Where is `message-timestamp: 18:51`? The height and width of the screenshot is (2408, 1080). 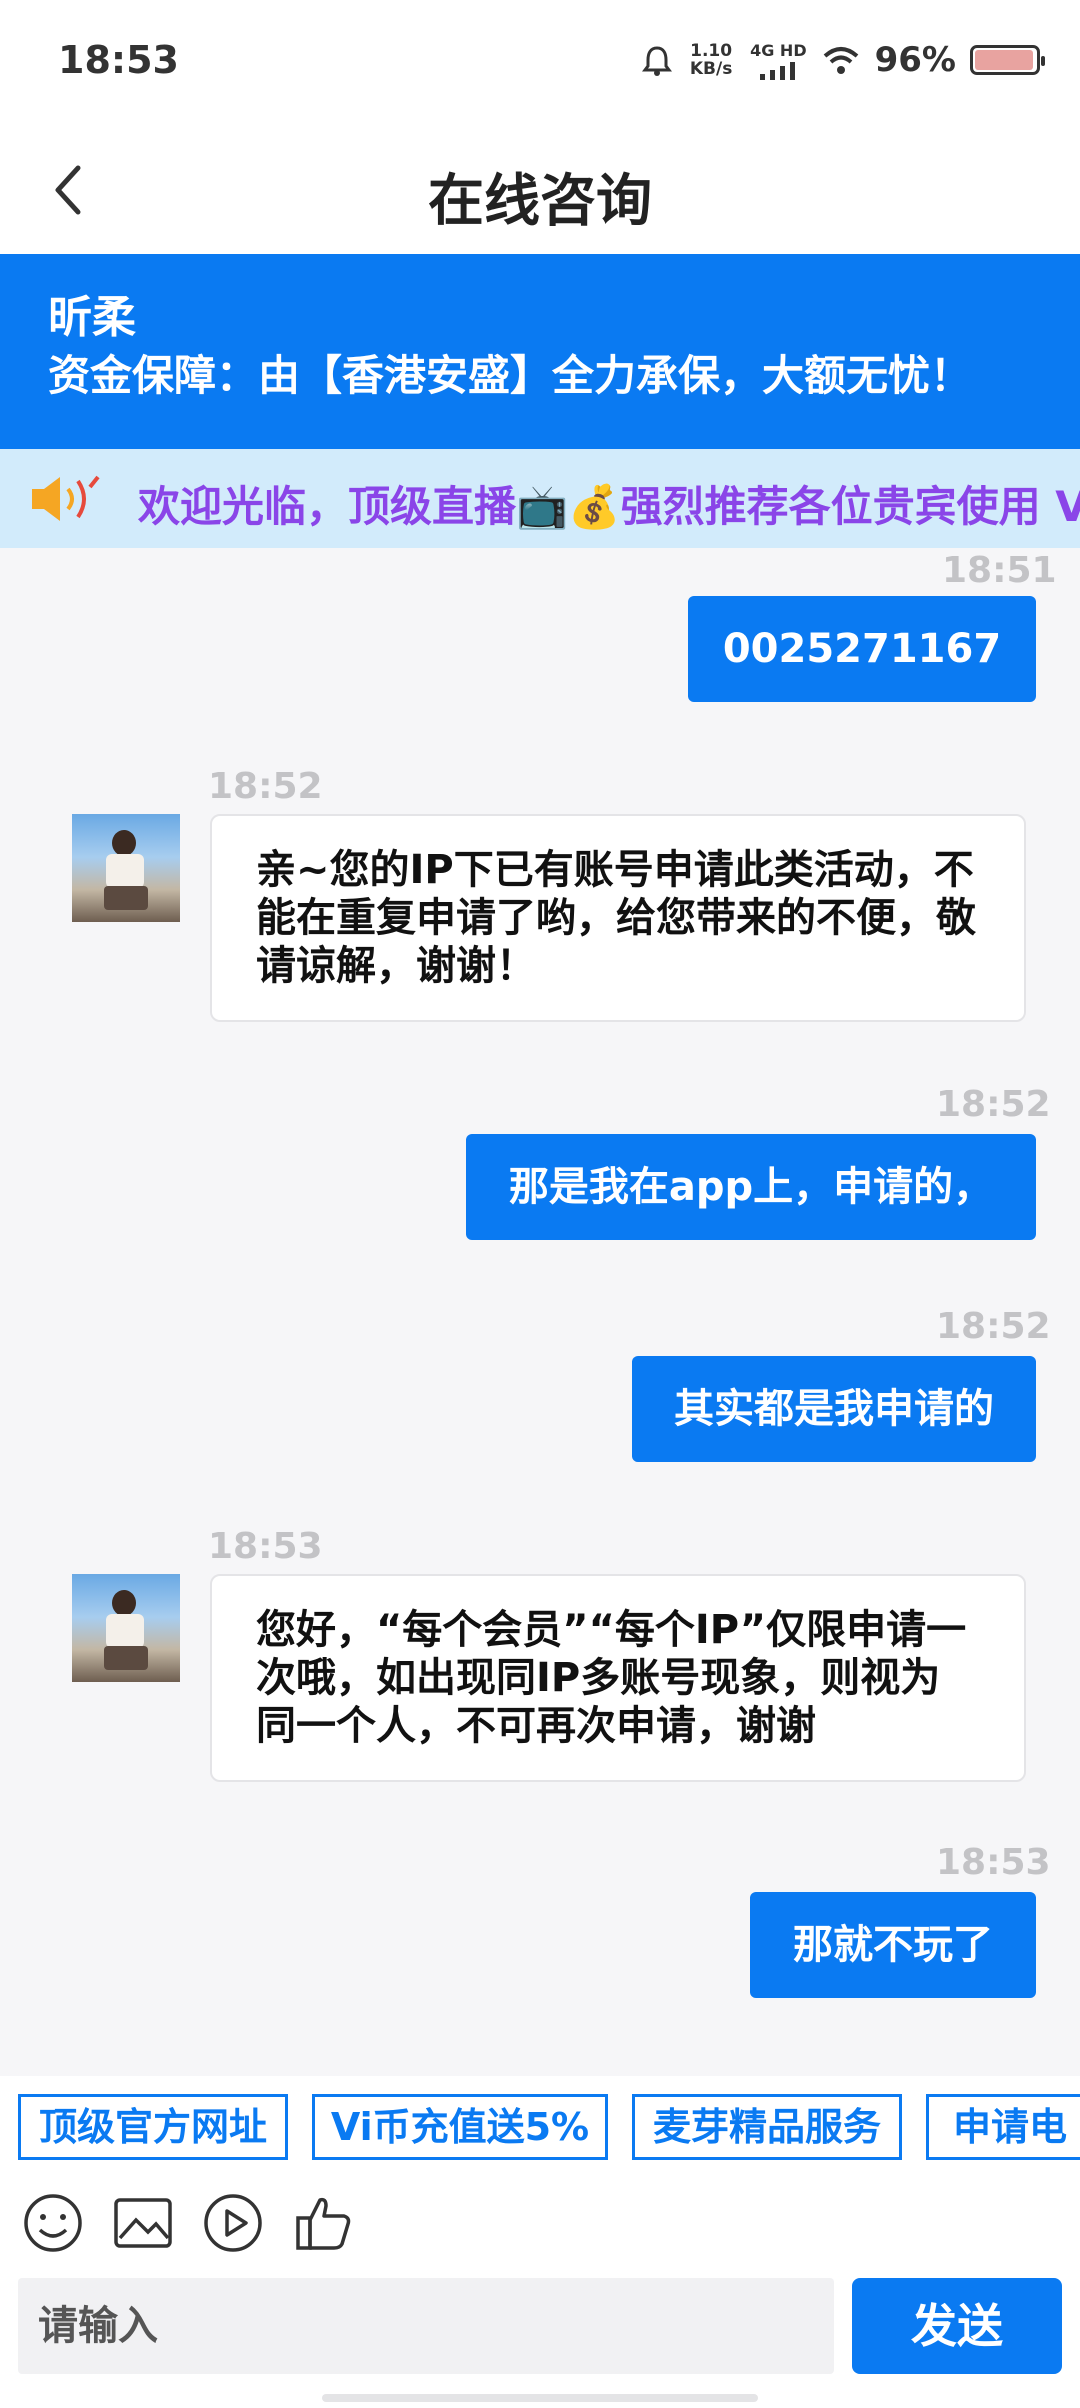
message-timestamp: 18:51 is located at coordinates (999, 570).